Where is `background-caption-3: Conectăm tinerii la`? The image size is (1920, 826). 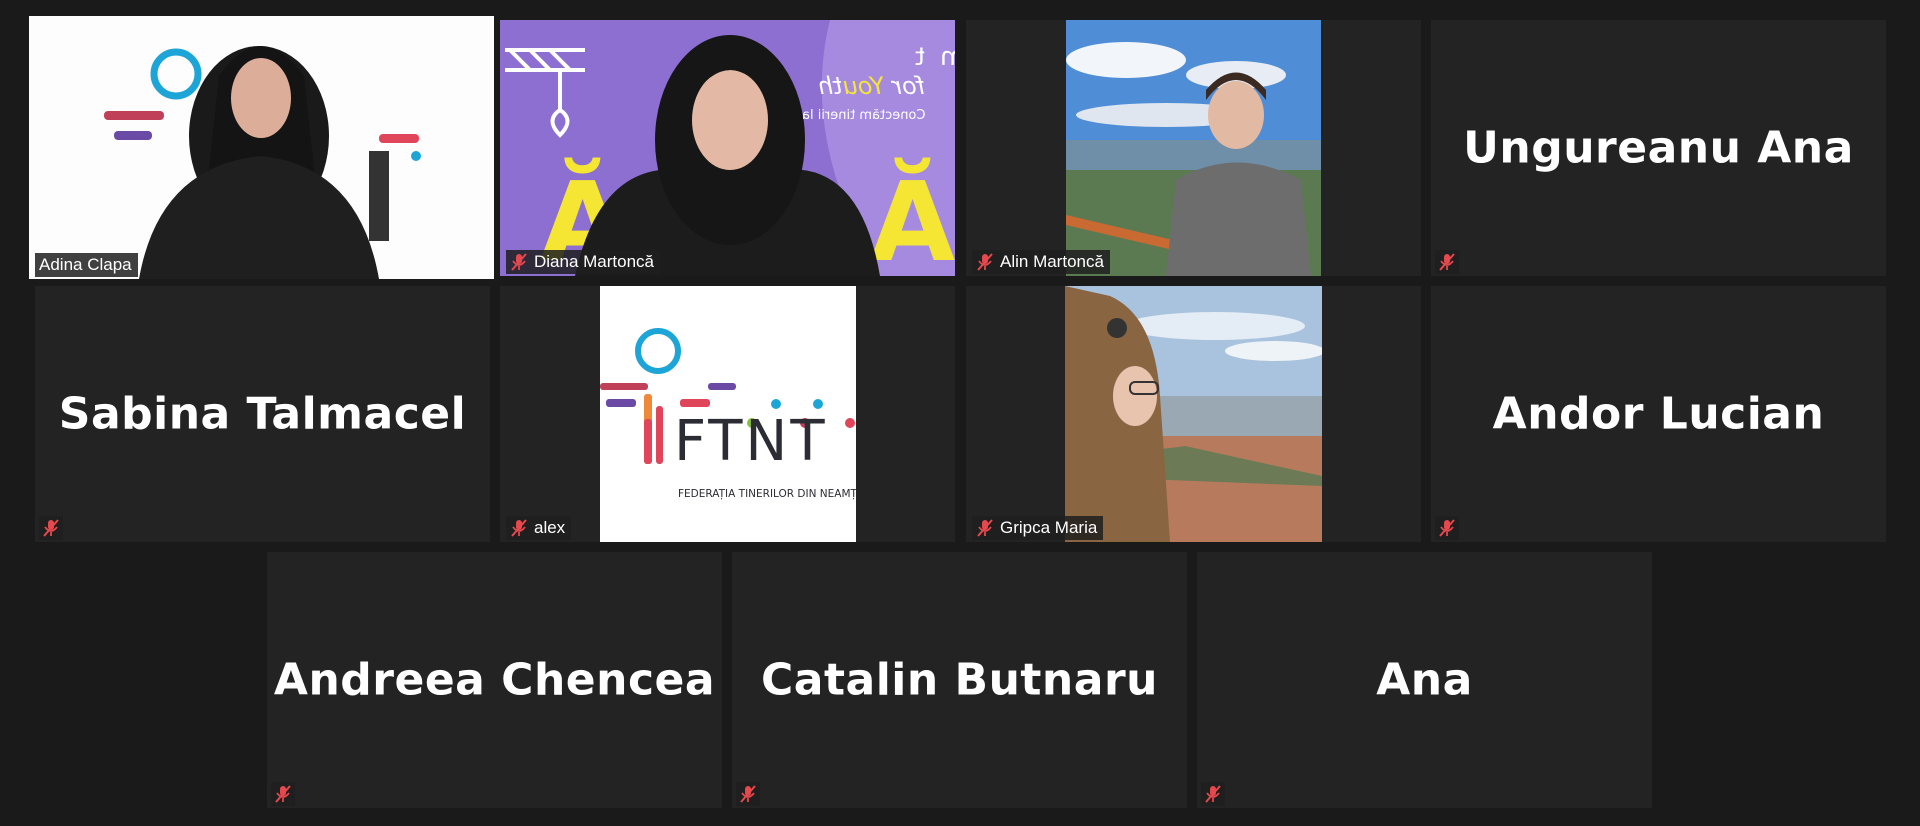
background-caption-3: Conectăm tinerii la is located at coordinates (864, 115).